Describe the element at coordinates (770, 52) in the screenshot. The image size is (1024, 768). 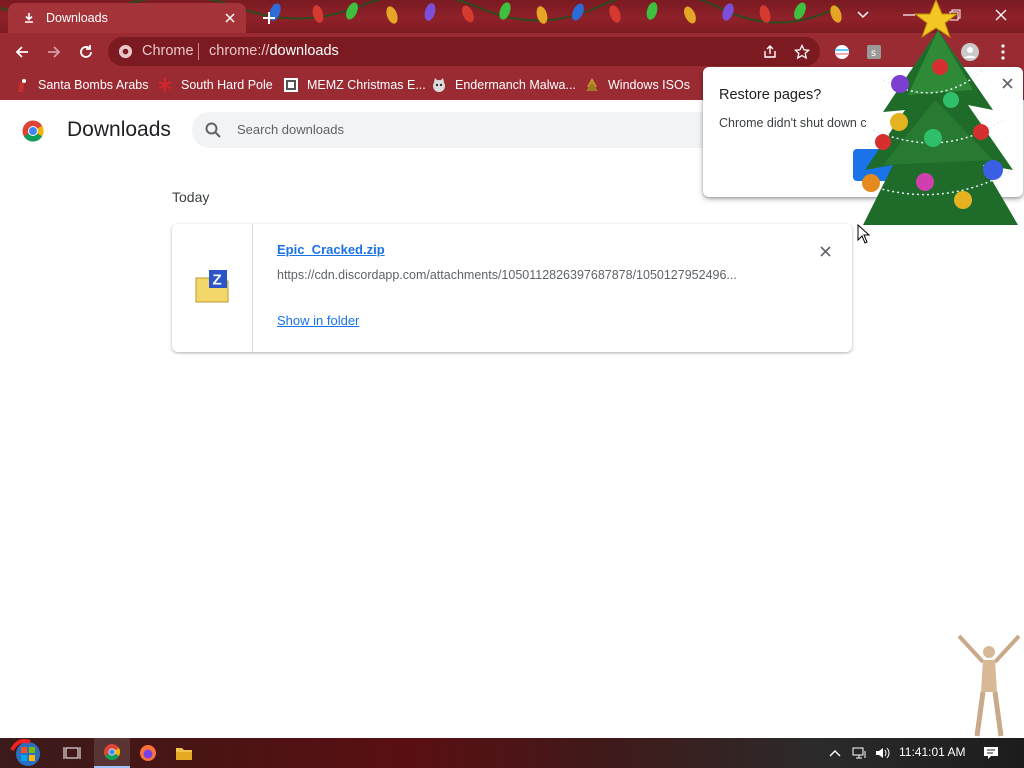
I see `share-icon` at that location.